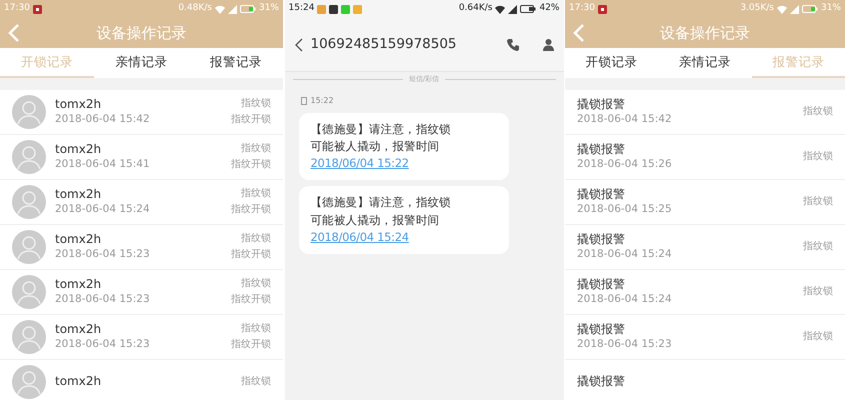 This screenshot has height=400, width=845. I want to click on message-time: 15:22, so click(322, 100).